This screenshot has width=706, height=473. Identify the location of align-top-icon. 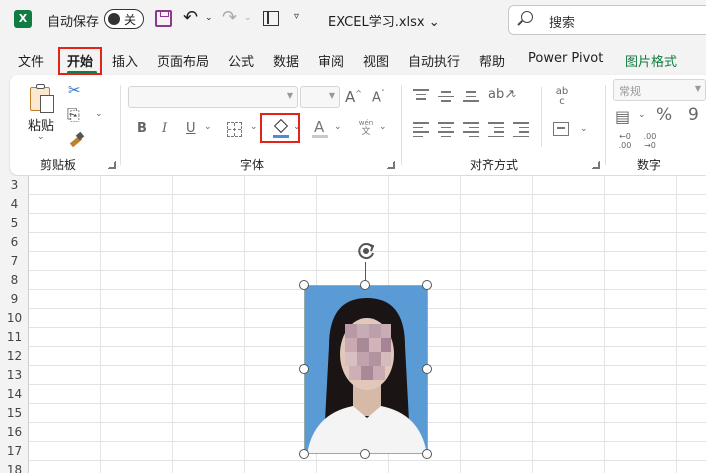
(421, 96).